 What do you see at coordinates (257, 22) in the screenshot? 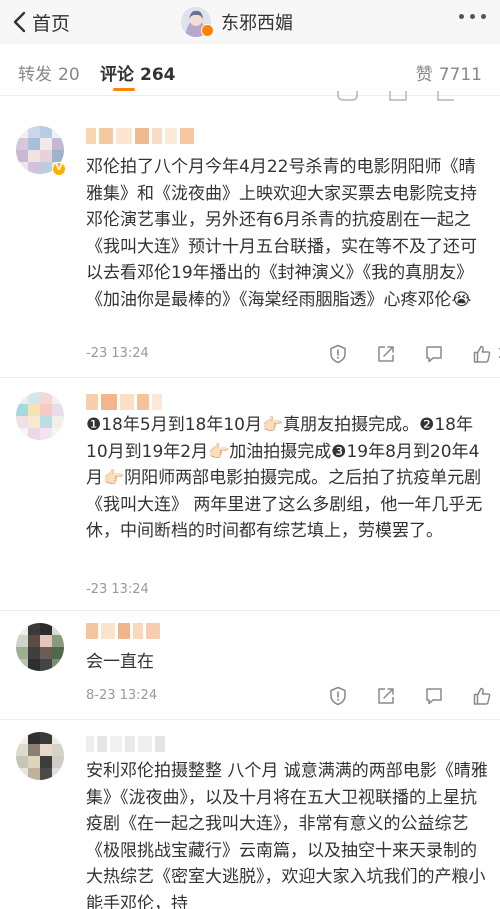
I see `author-name: 东邪西媚` at bounding box center [257, 22].